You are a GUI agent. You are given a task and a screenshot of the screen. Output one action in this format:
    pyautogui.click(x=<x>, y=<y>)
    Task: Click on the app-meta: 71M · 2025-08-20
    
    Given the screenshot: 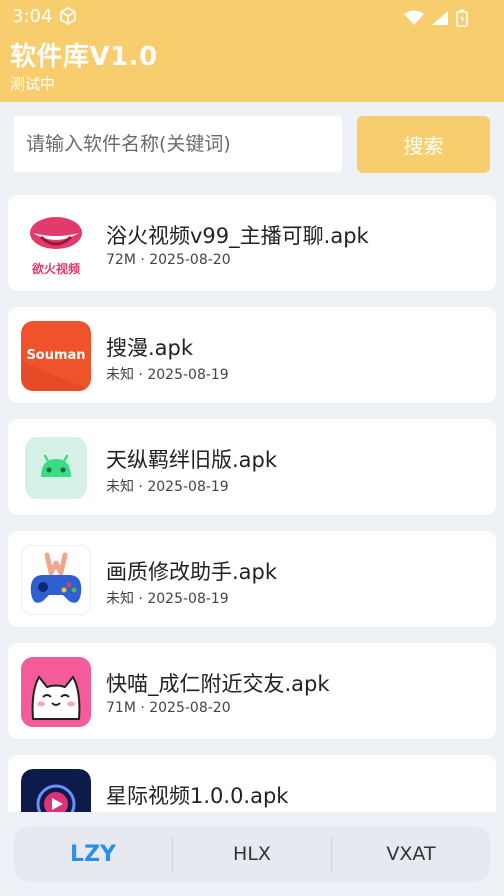 What is the action you would take?
    pyautogui.click(x=168, y=708)
    